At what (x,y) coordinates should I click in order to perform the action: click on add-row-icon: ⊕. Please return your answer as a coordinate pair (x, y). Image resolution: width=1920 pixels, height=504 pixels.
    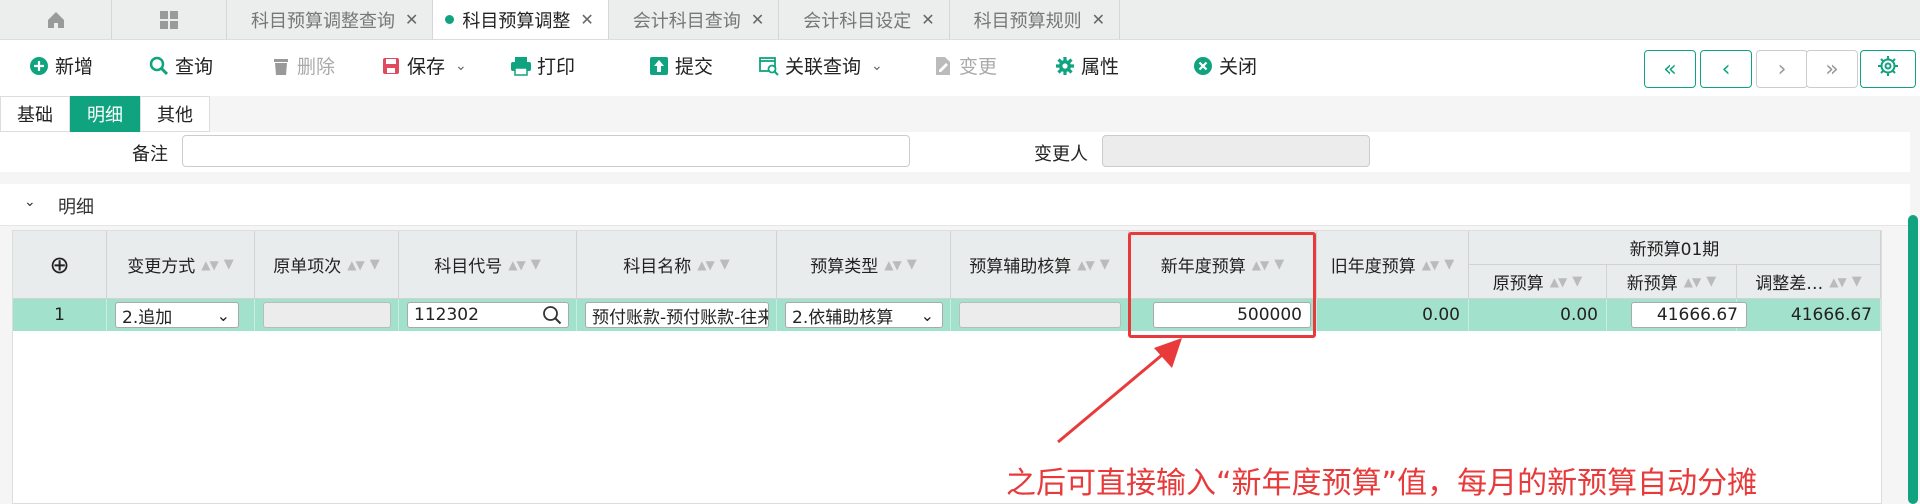
    Looking at the image, I should click on (60, 265).